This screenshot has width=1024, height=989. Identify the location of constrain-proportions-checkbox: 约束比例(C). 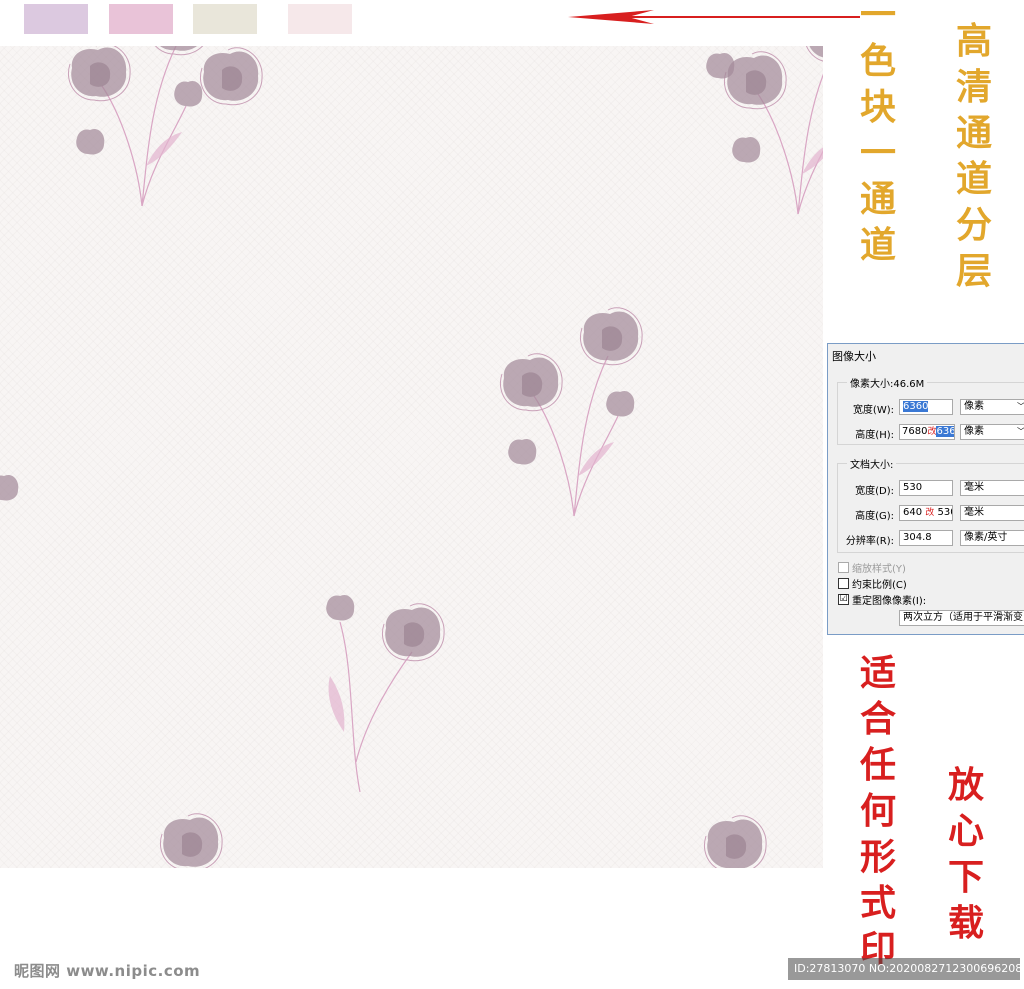
(872, 583).